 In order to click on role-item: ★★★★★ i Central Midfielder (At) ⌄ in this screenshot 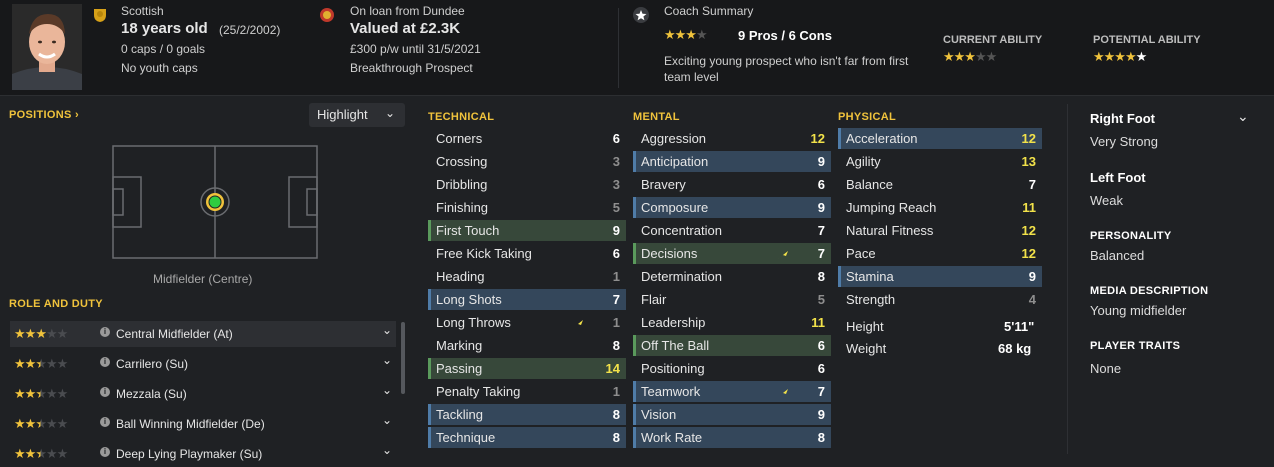, I will do `click(203, 334)`.